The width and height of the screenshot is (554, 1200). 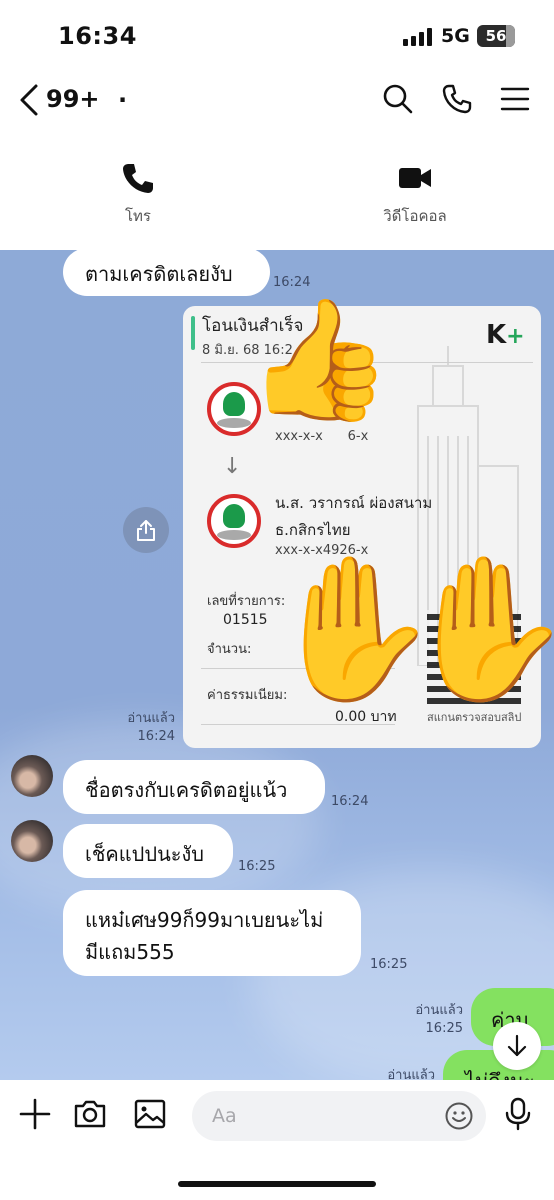 I want to click on amount-label: จำนวน:, so click(x=229, y=649).